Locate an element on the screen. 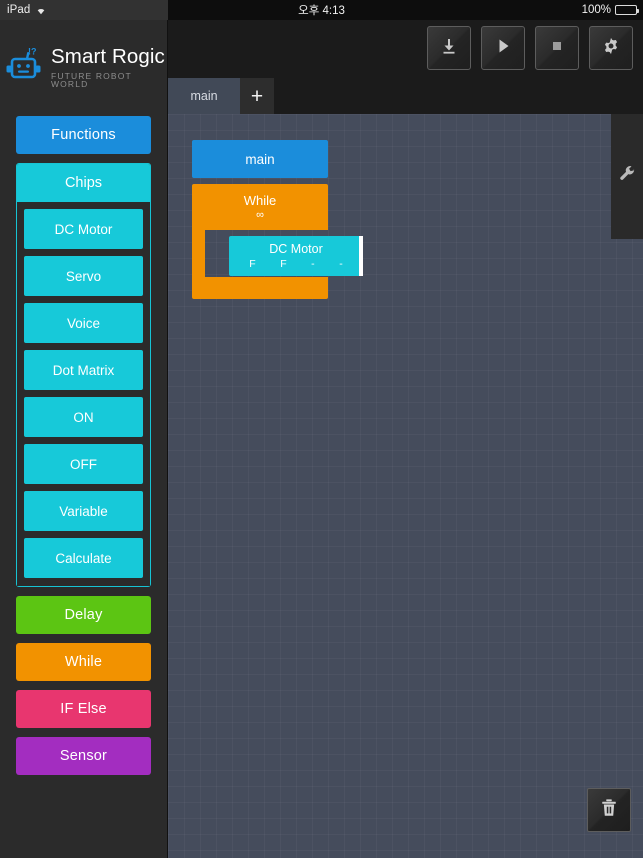 This screenshot has width=643, height=858. palette-if-else-button: IF Else is located at coordinates (83, 709).